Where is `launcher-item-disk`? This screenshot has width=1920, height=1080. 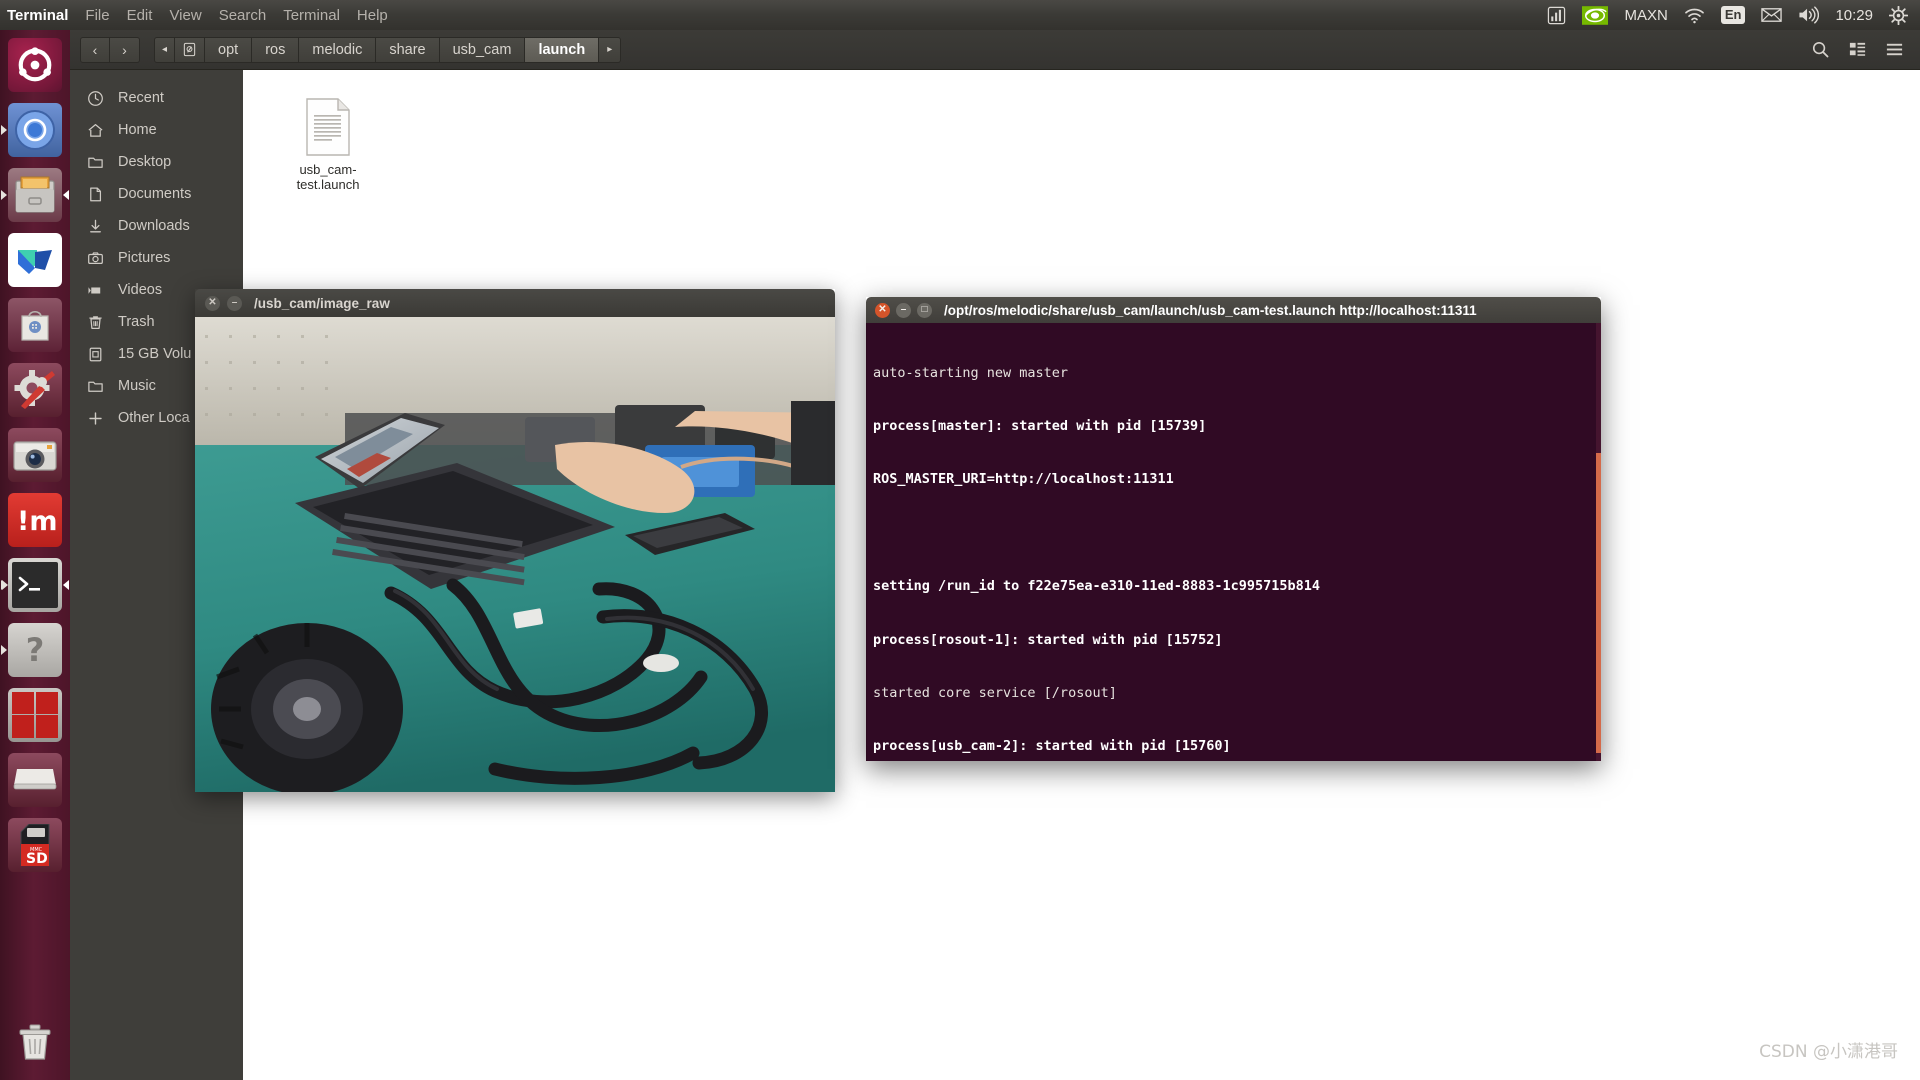 launcher-item-disk is located at coordinates (35, 779).